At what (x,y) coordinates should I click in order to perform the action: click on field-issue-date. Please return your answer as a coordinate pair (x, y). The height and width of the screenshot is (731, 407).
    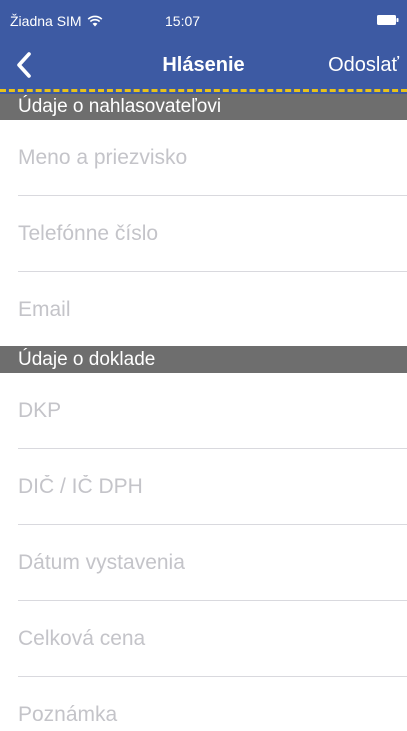
    Looking at the image, I should click on (203, 563).